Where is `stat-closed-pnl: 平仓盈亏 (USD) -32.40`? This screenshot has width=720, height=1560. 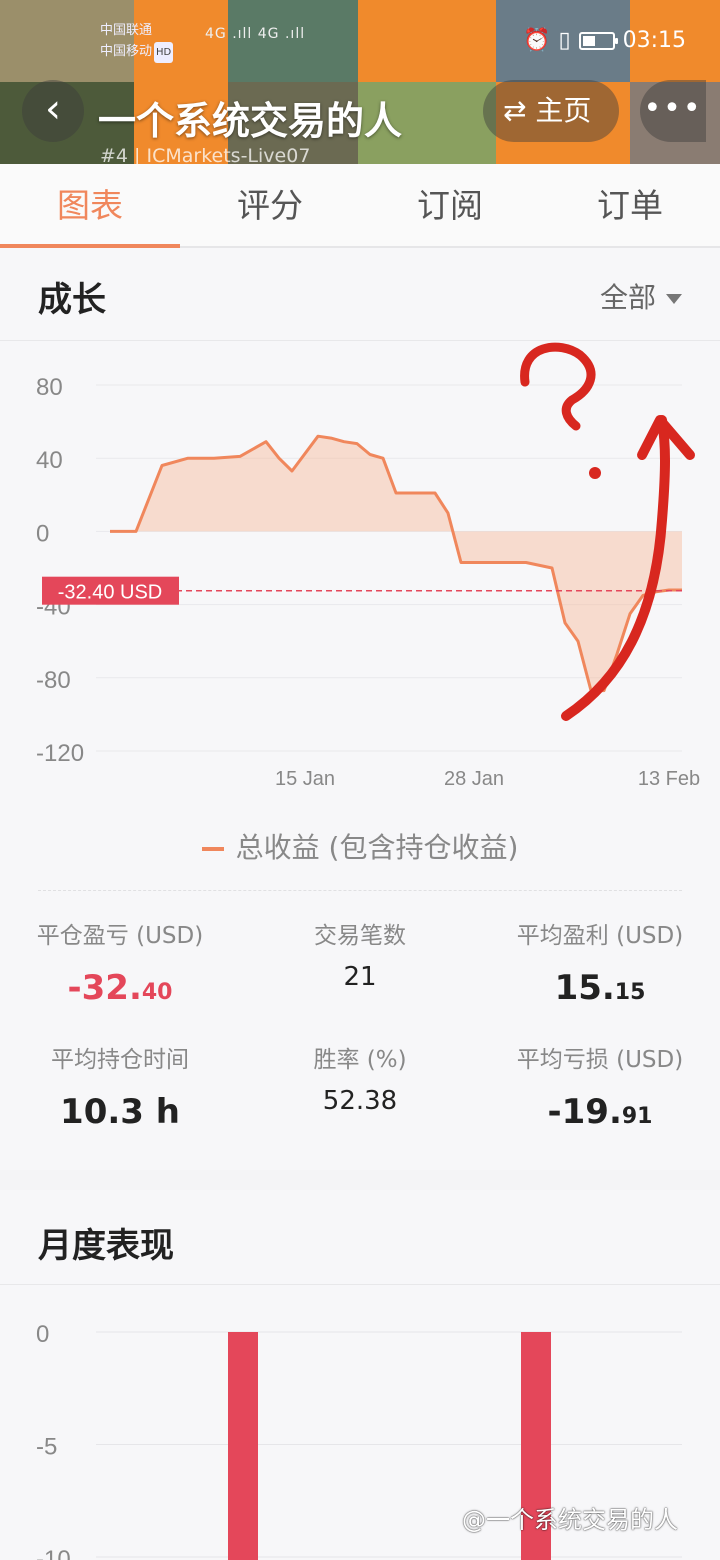 stat-closed-pnl: 平仓盈亏 (USD) -32.40 is located at coordinates (120, 962).